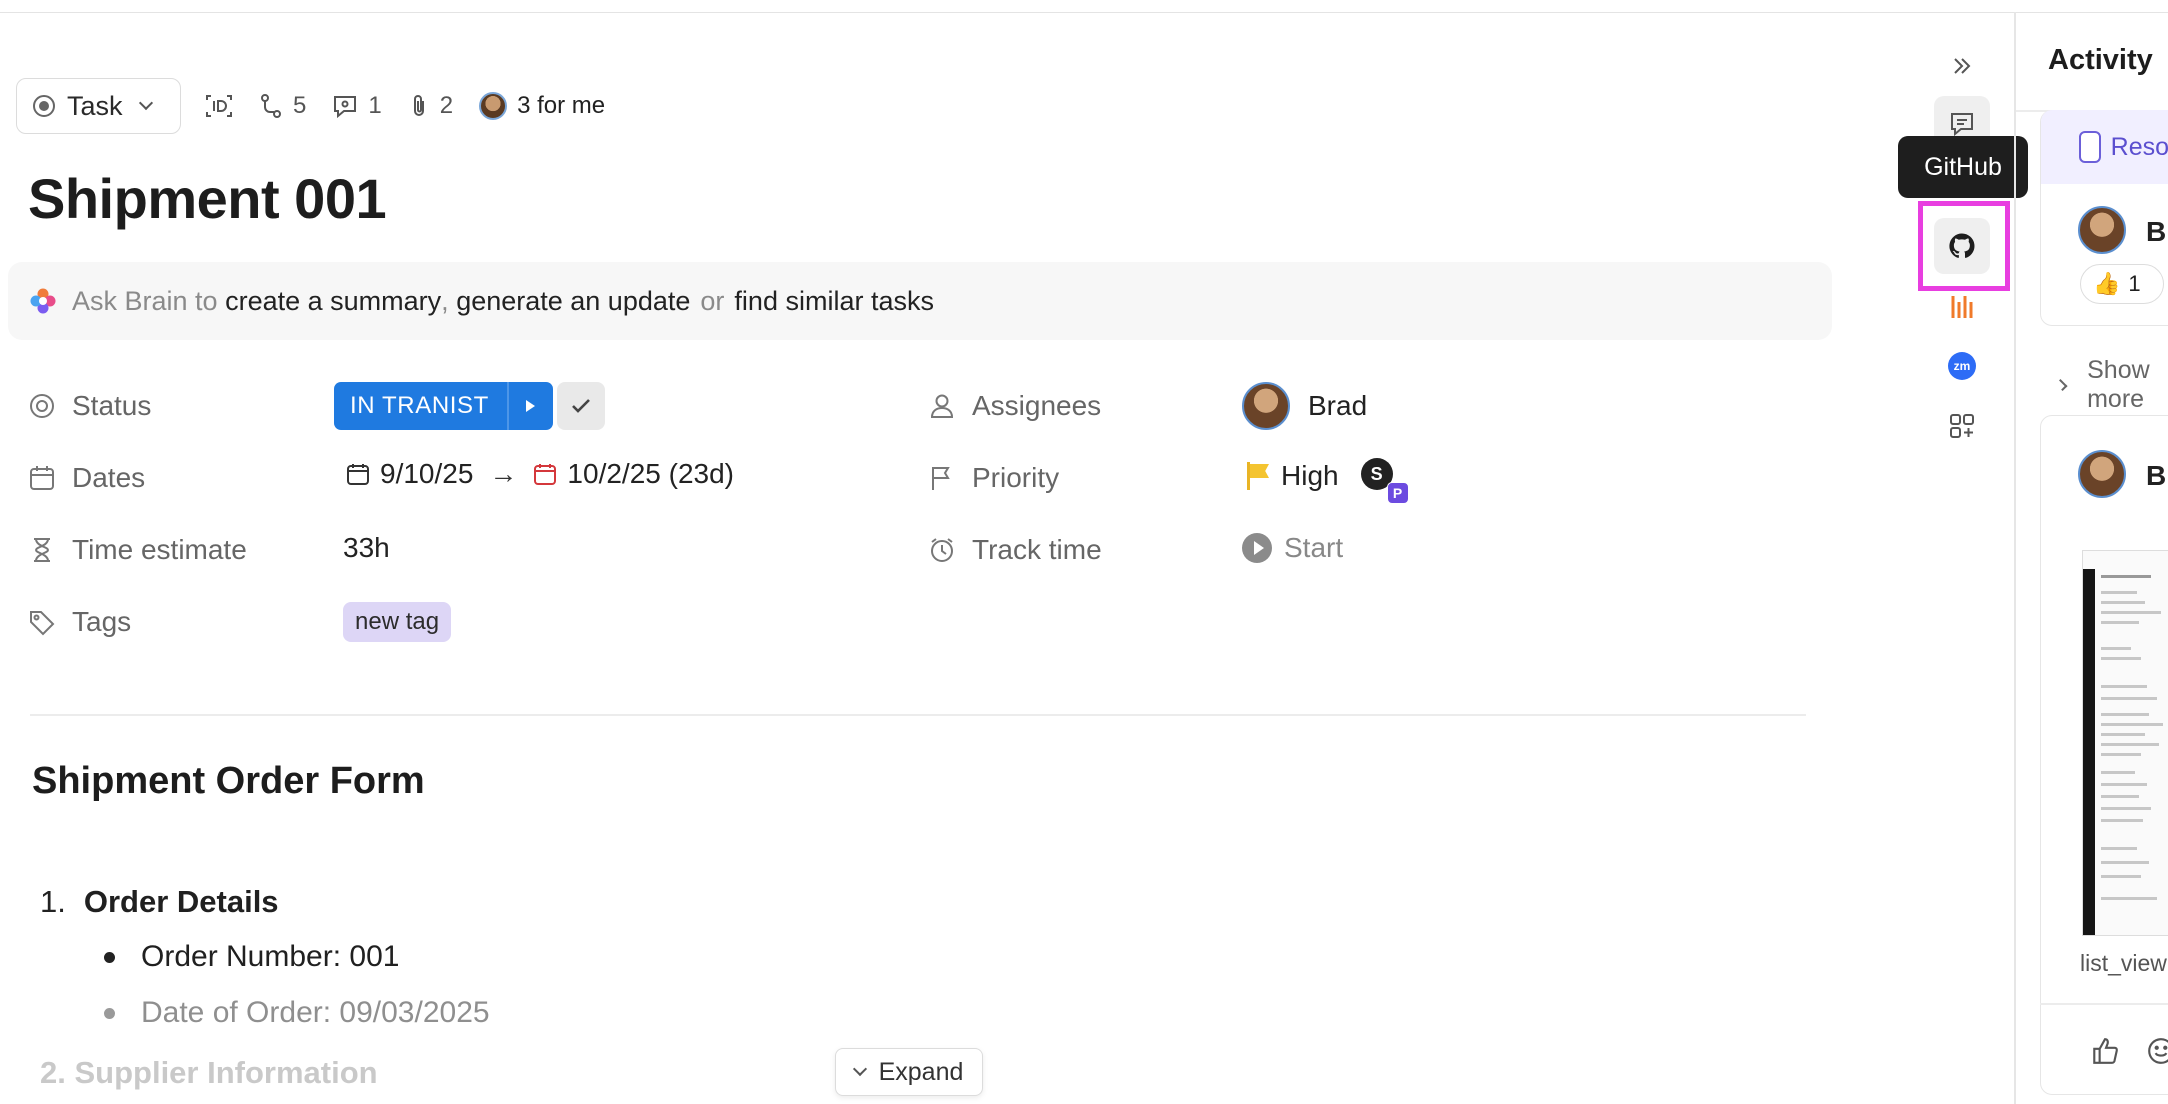  I want to click on start-date: 9/10/25, so click(426, 474).